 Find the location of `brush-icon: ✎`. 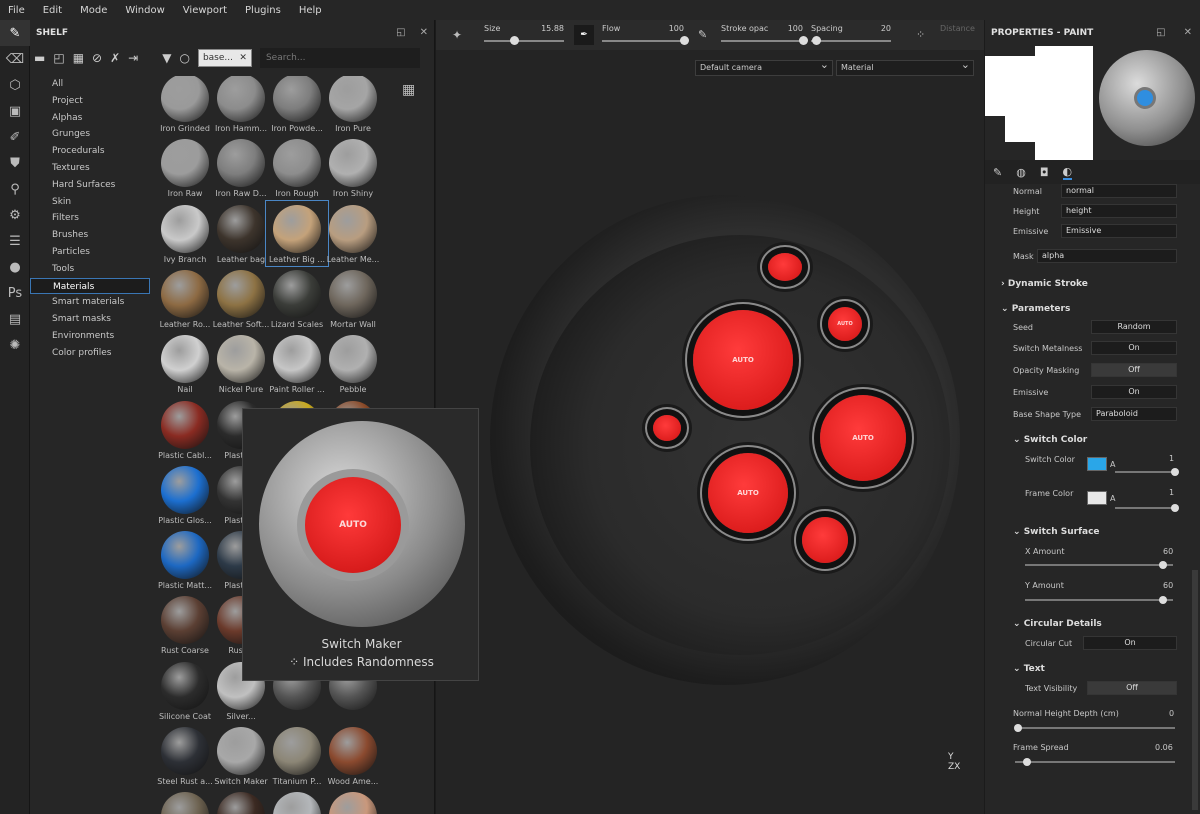

brush-icon: ✎ is located at coordinates (702, 34).